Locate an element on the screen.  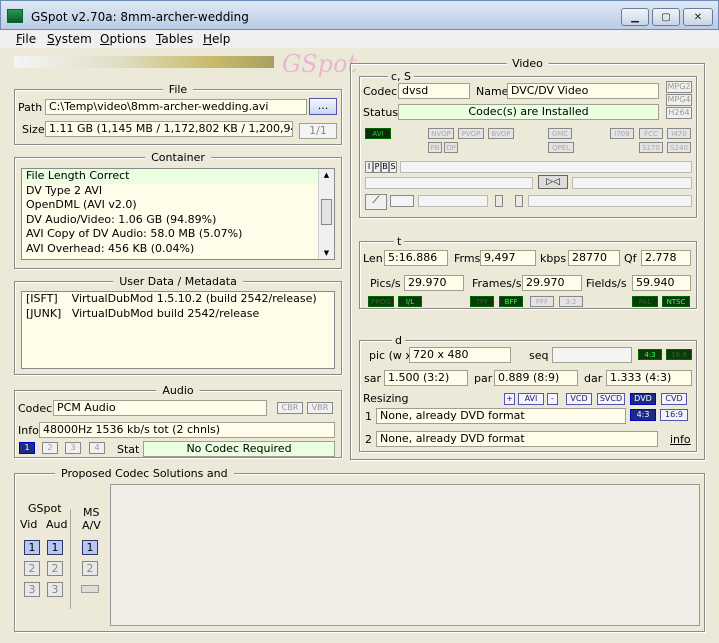
resize-ar-43-button: 4:3 is located at coordinates (643, 415).